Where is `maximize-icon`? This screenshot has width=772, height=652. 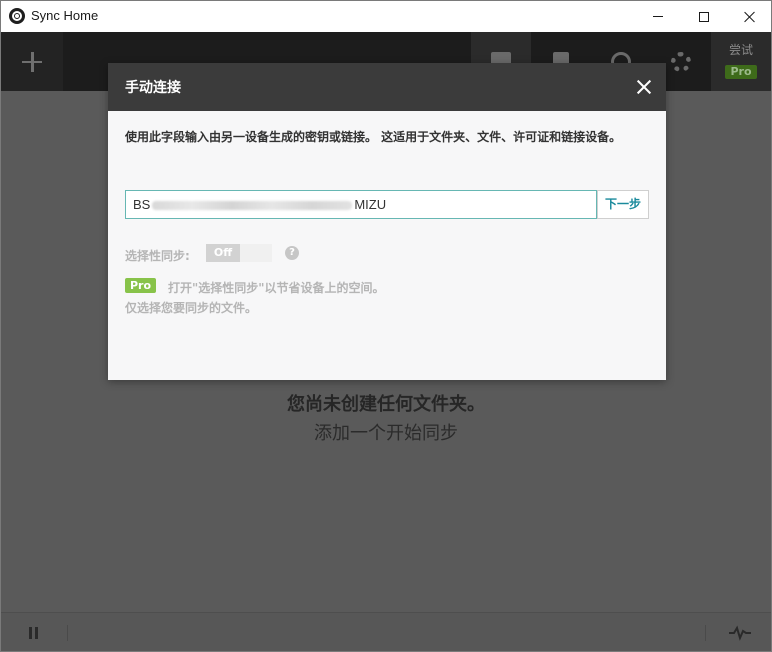
maximize-icon is located at coordinates (704, 16).